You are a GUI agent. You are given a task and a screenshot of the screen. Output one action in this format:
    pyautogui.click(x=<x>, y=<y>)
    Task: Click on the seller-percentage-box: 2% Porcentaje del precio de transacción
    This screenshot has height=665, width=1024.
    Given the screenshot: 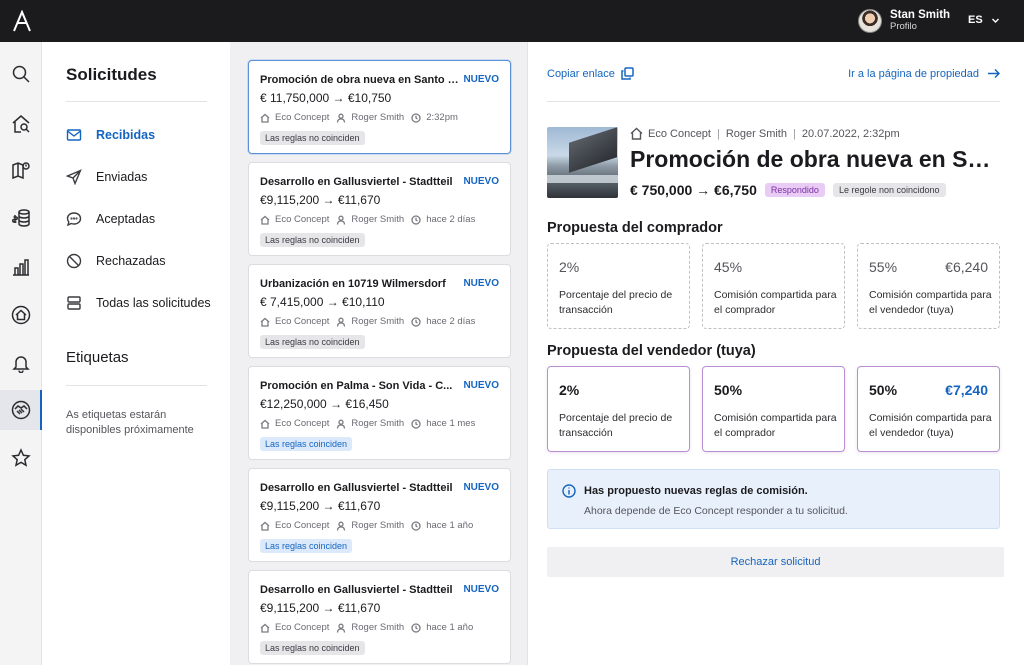 What is the action you would take?
    pyautogui.click(x=618, y=409)
    